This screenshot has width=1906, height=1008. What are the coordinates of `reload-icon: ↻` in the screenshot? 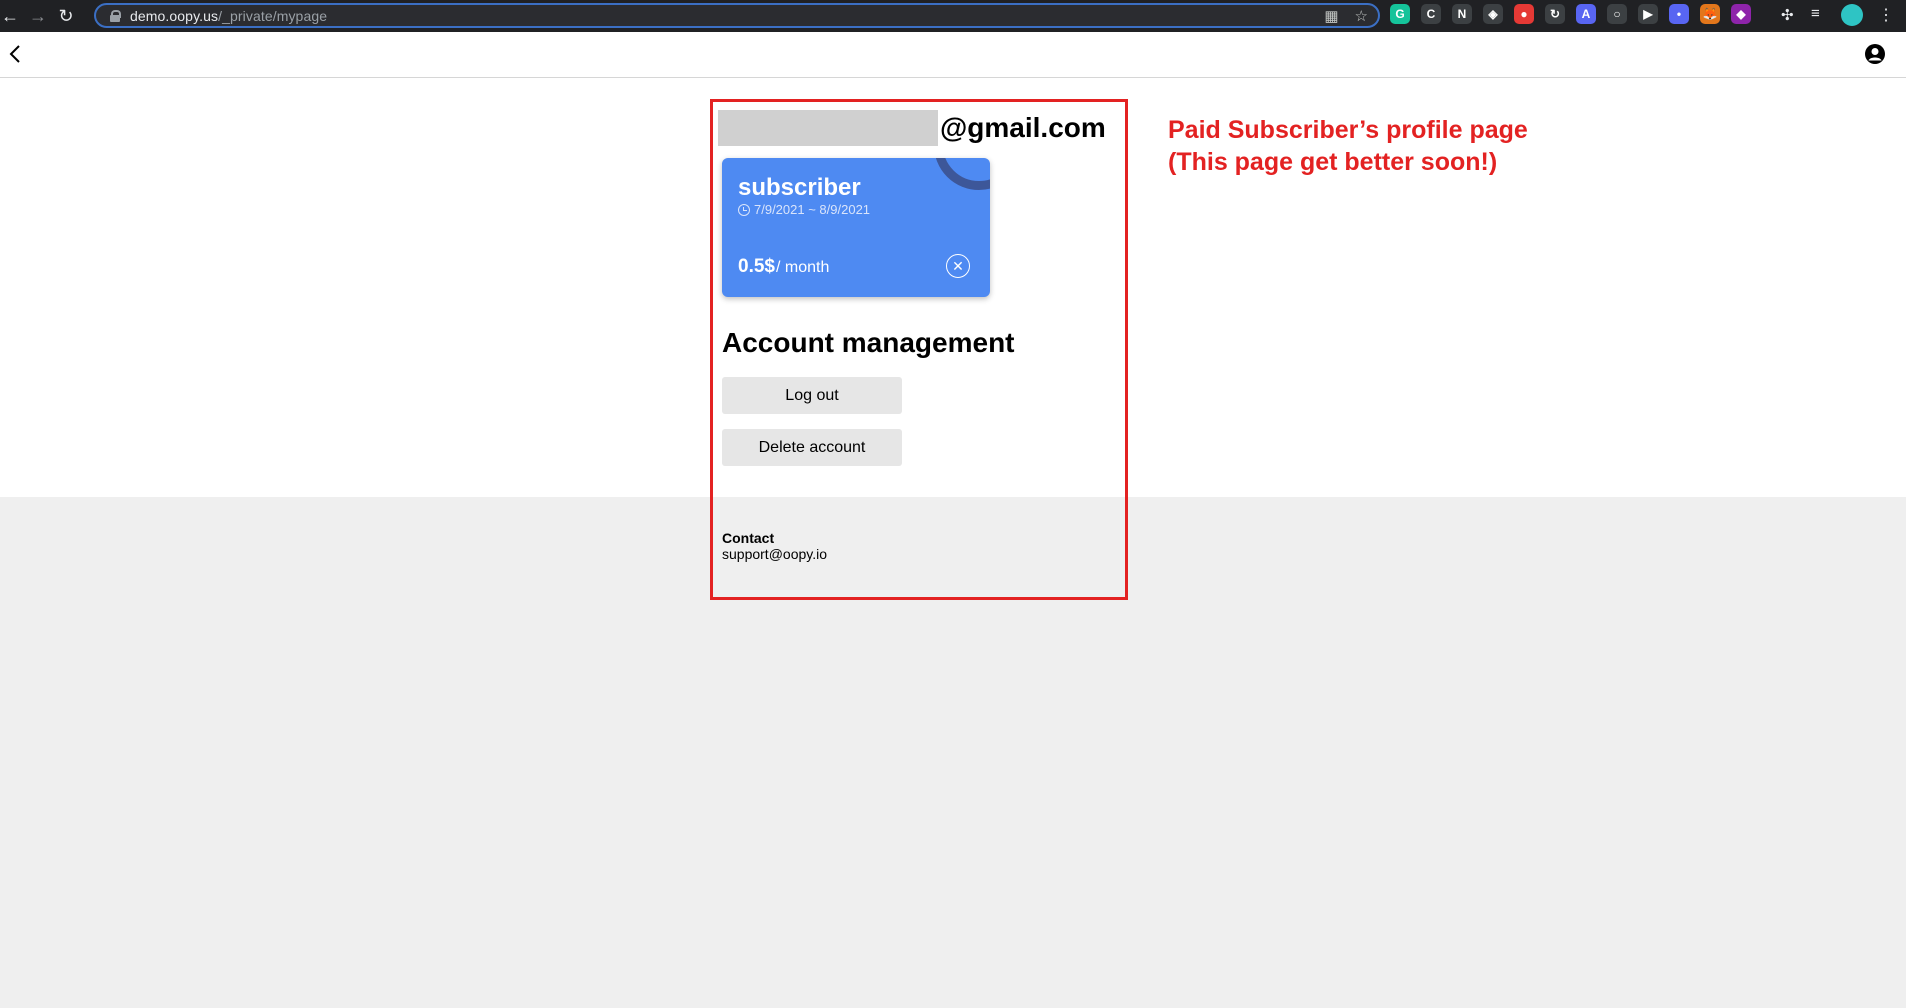 It's located at (66, 16).